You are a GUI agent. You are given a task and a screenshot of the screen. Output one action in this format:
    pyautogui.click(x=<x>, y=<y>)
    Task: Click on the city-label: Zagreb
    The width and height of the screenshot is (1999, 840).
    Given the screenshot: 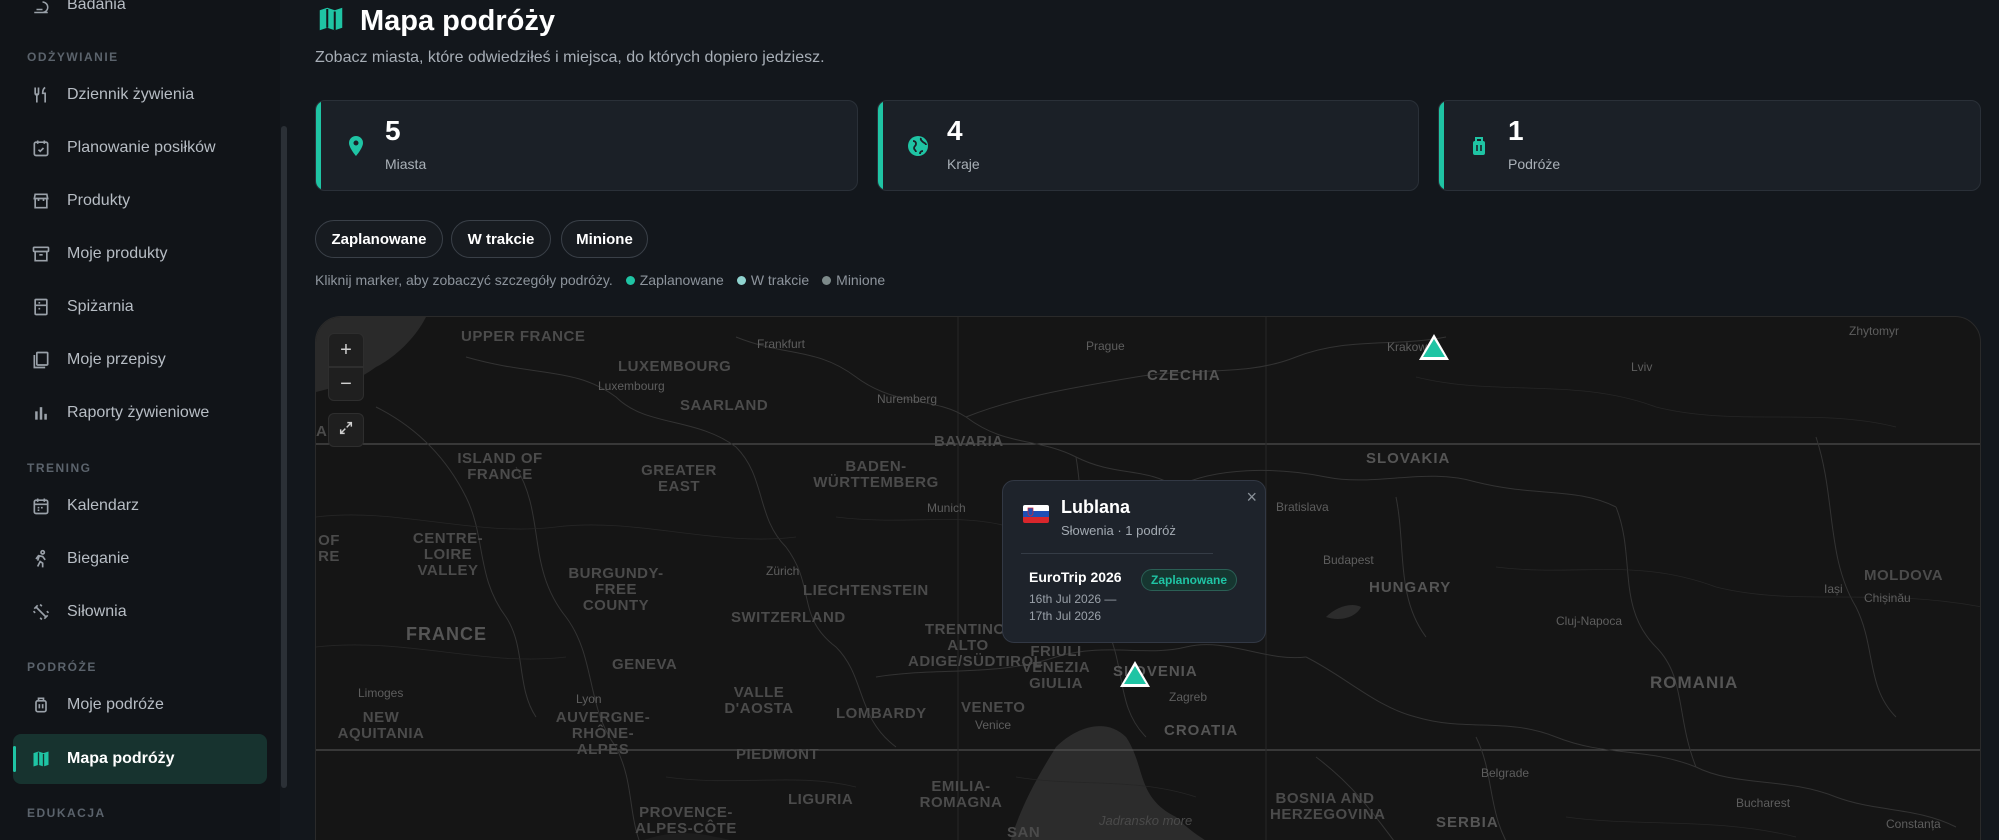 What is the action you would take?
    pyautogui.click(x=1188, y=697)
    